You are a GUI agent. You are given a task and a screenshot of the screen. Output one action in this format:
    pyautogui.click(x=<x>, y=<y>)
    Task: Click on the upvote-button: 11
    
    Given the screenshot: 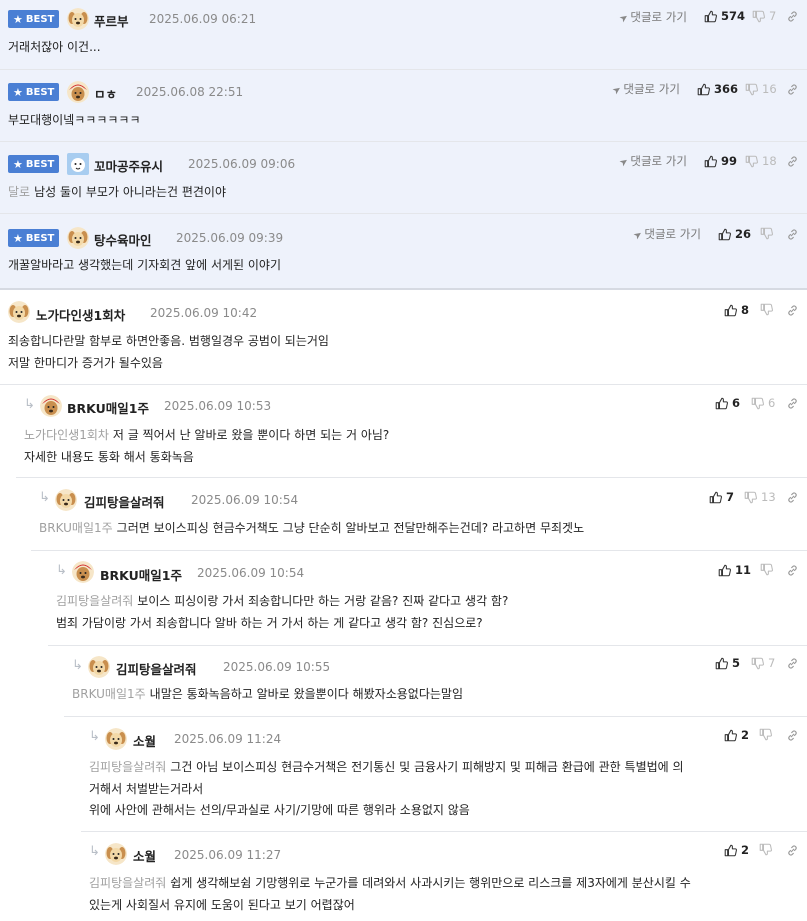 What is the action you would take?
    pyautogui.click(x=734, y=570)
    